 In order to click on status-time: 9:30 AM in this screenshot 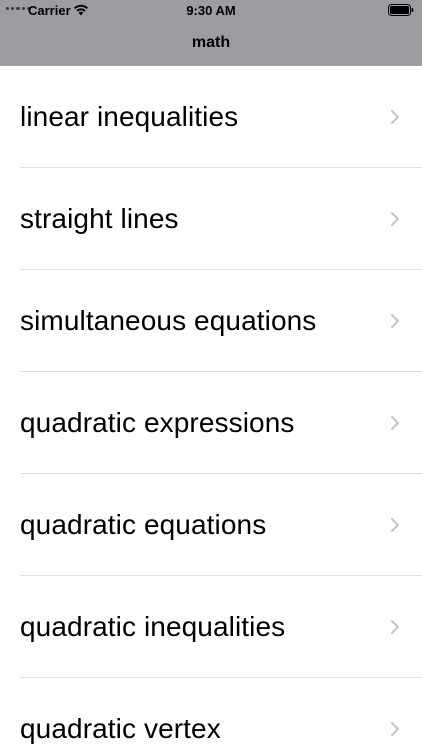, I will do `click(211, 10)`.